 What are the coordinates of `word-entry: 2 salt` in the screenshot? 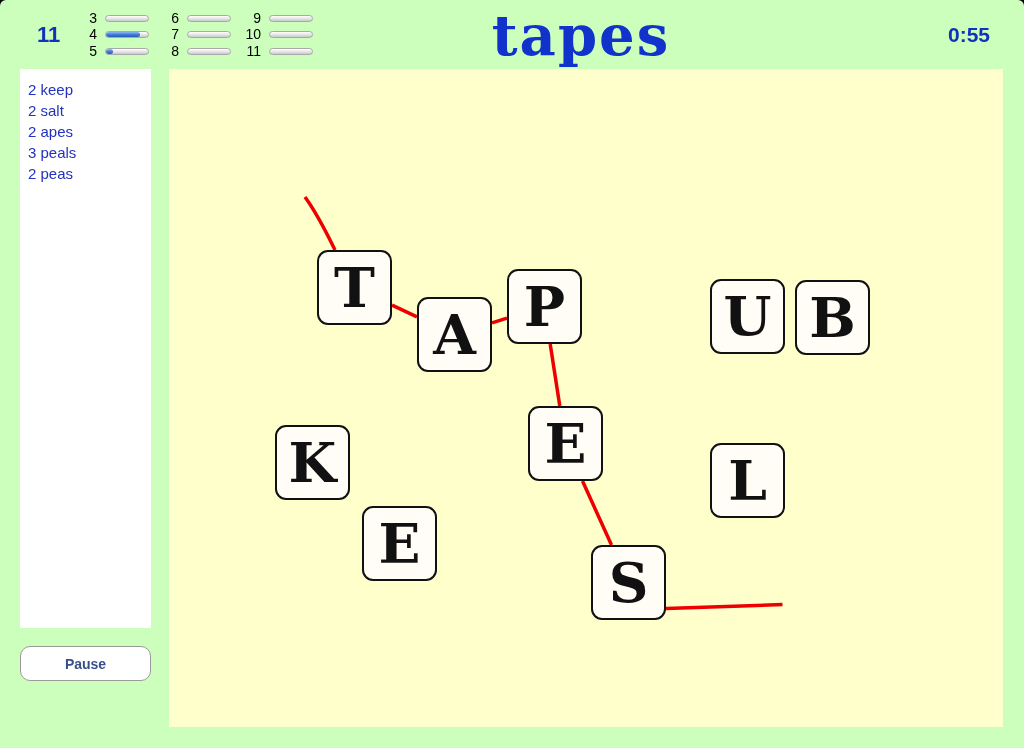 It's located at (46, 111).